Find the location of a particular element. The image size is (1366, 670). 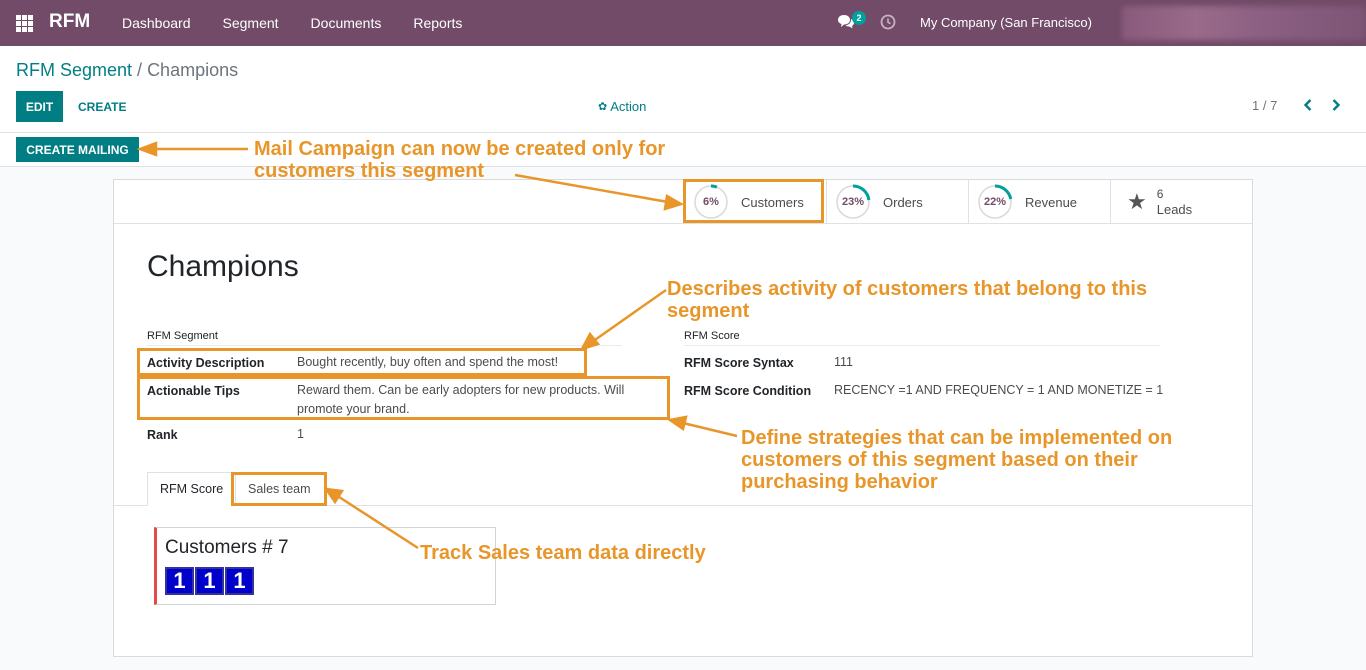

orders-stat-button: 23% Orders is located at coordinates (897, 202).